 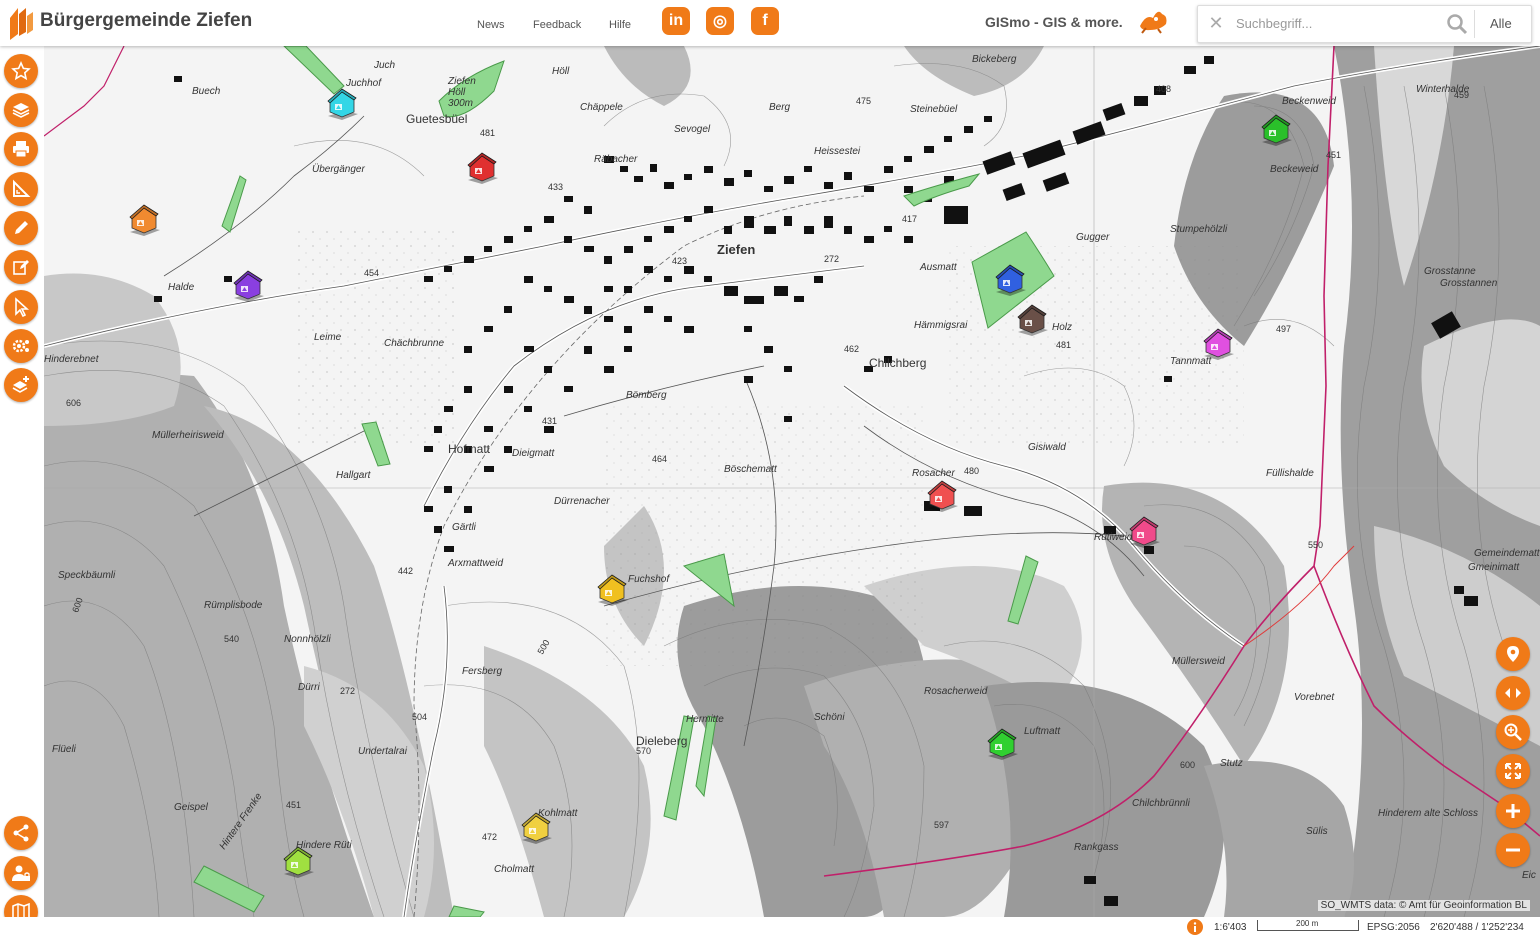 I want to click on zoom-search-icon, so click(x=1513, y=732).